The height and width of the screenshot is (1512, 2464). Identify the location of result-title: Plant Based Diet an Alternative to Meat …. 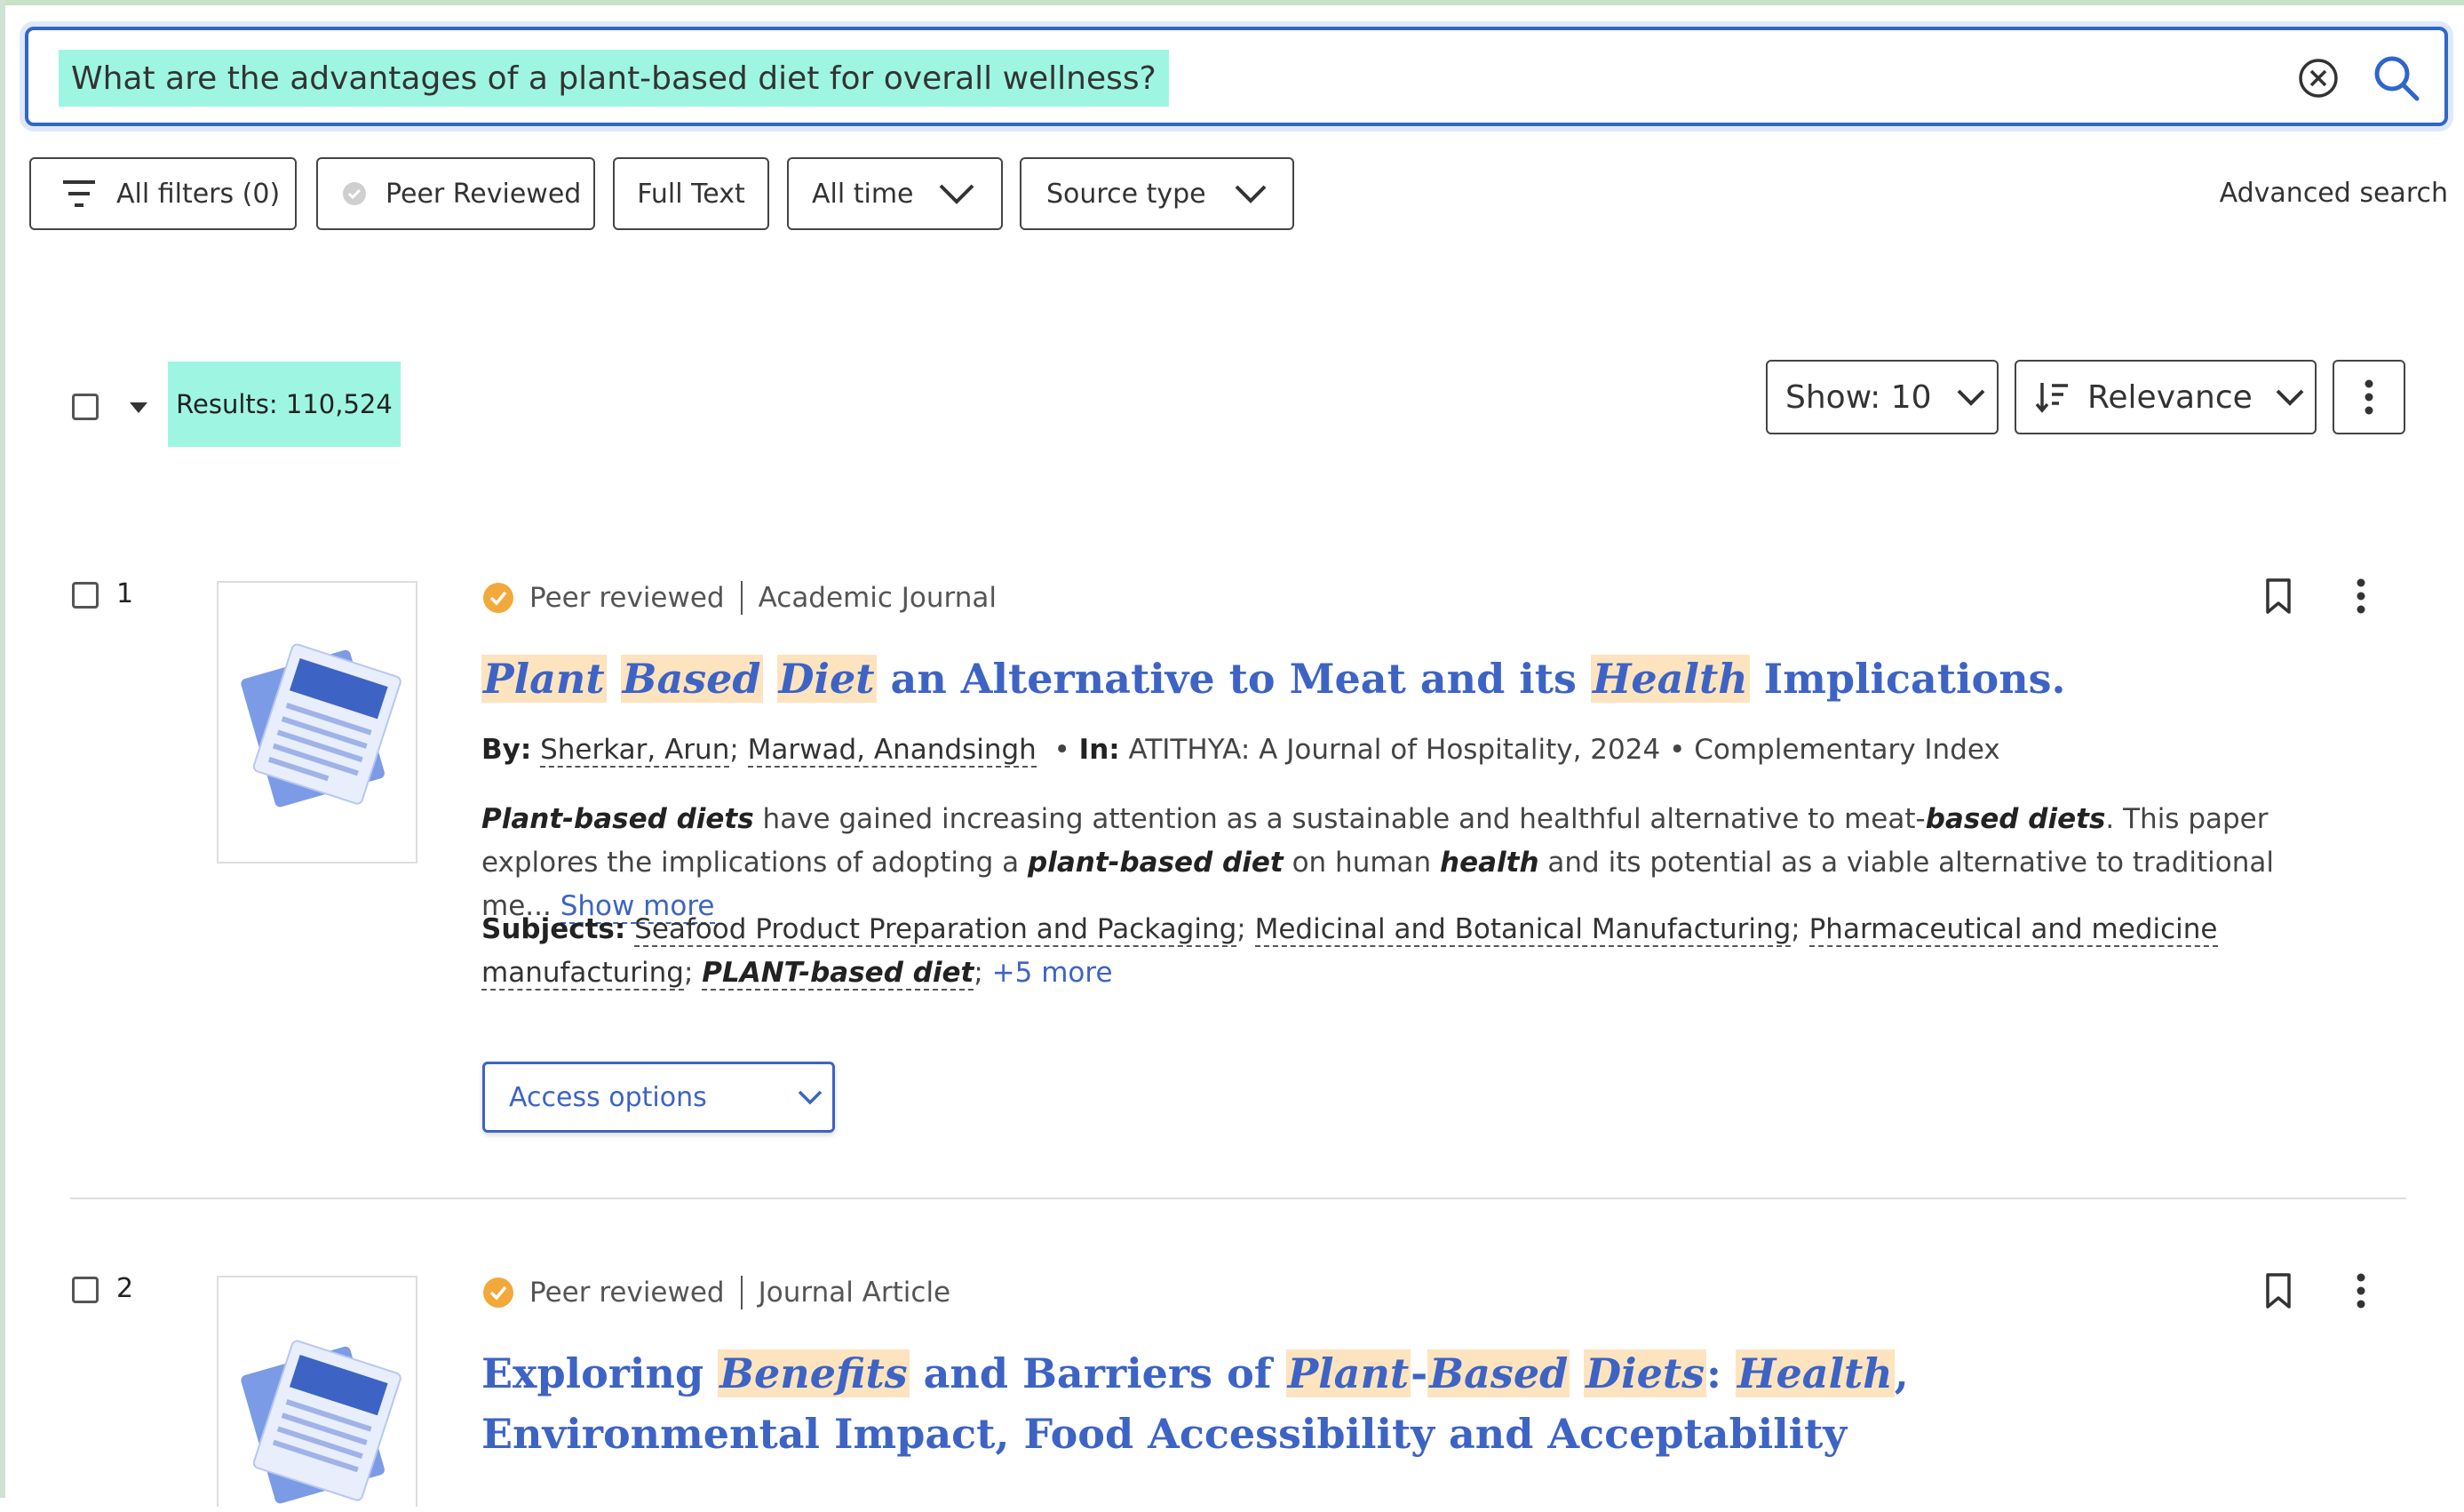
(1369, 679).